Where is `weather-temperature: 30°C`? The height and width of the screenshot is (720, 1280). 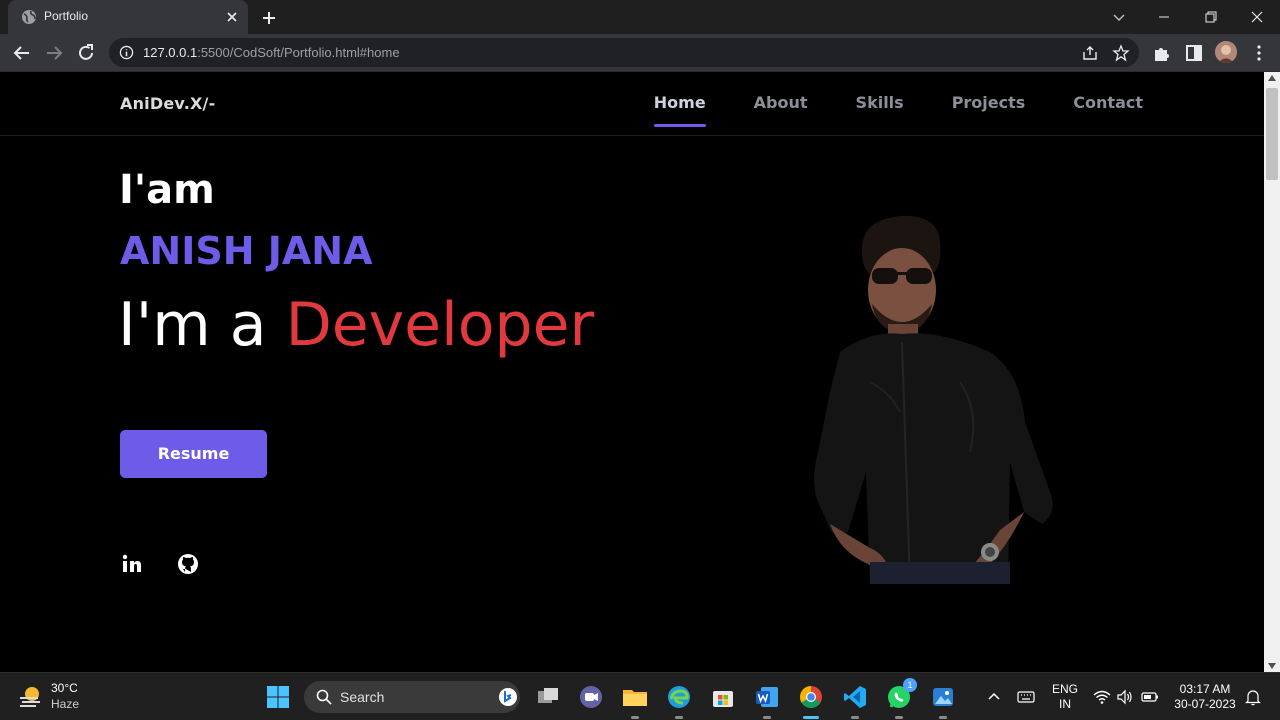 weather-temperature: 30°C is located at coordinates (64, 688).